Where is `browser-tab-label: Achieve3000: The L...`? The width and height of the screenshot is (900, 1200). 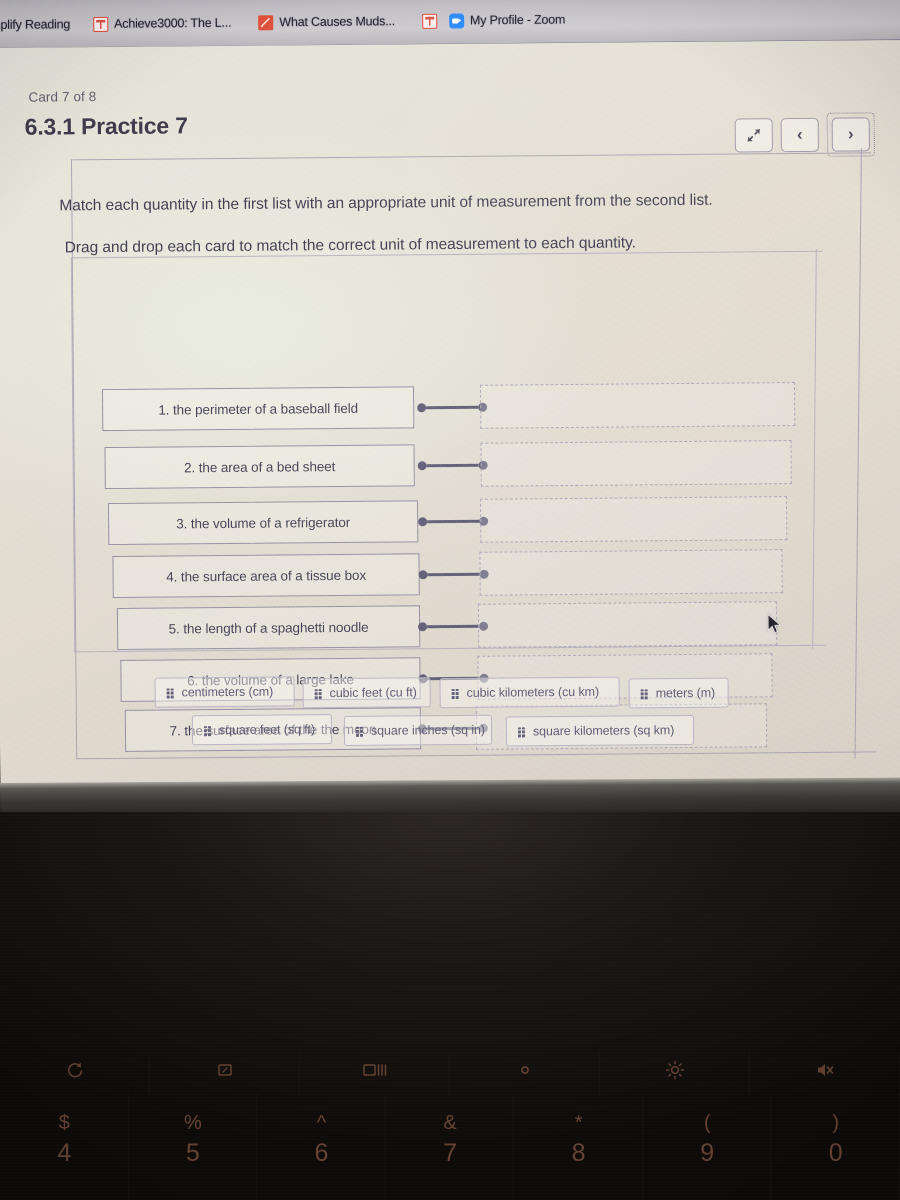
browser-tab-label: Achieve3000: The L... is located at coordinates (173, 23).